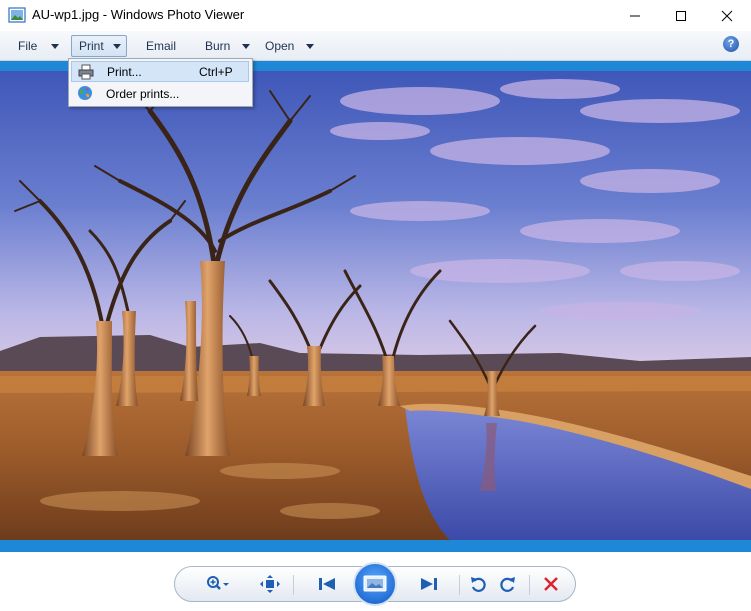 The image size is (751, 611). I want to click on slideshow-button, so click(375, 584).